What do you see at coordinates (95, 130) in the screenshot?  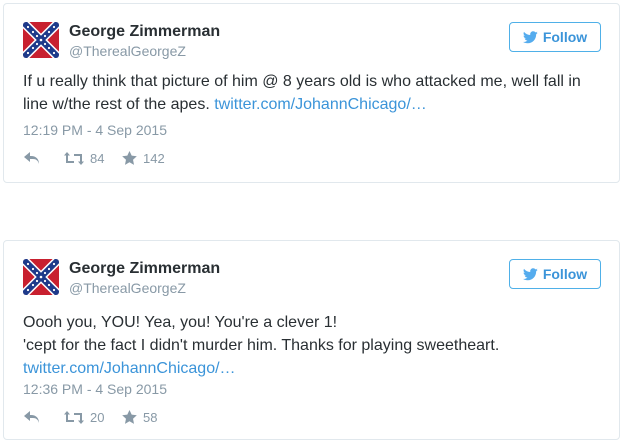 I see `timestamp: 12:19 PM - 4 Sep 2015` at bounding box center [95, 130].